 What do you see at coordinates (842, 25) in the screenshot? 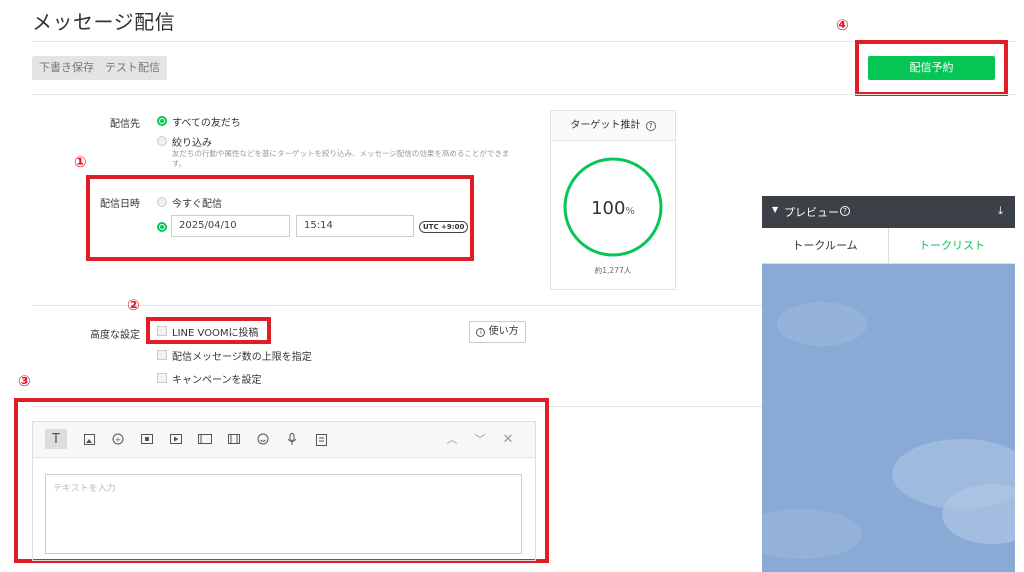
I see `annotation-number-4: ④` at bounding box center [842, 25].